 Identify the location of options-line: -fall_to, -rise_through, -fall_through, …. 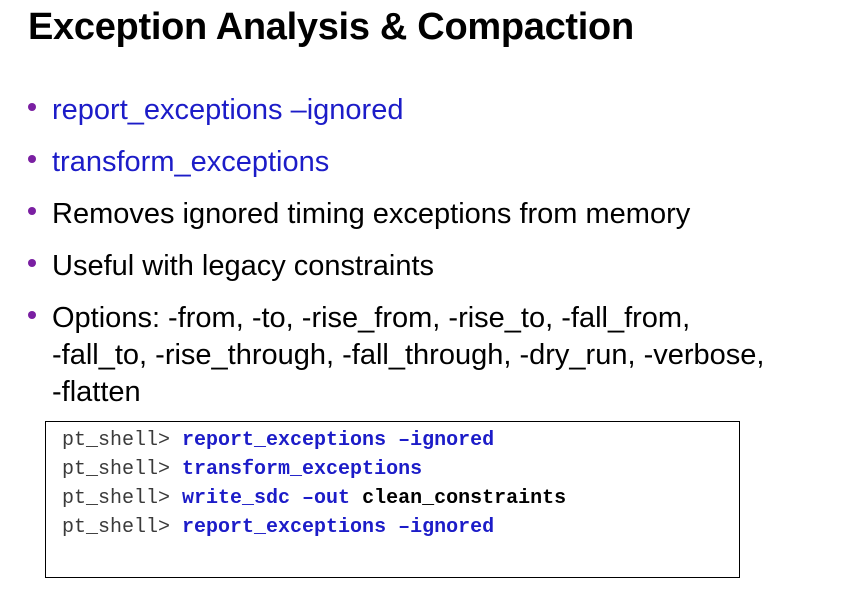
(408, 355).